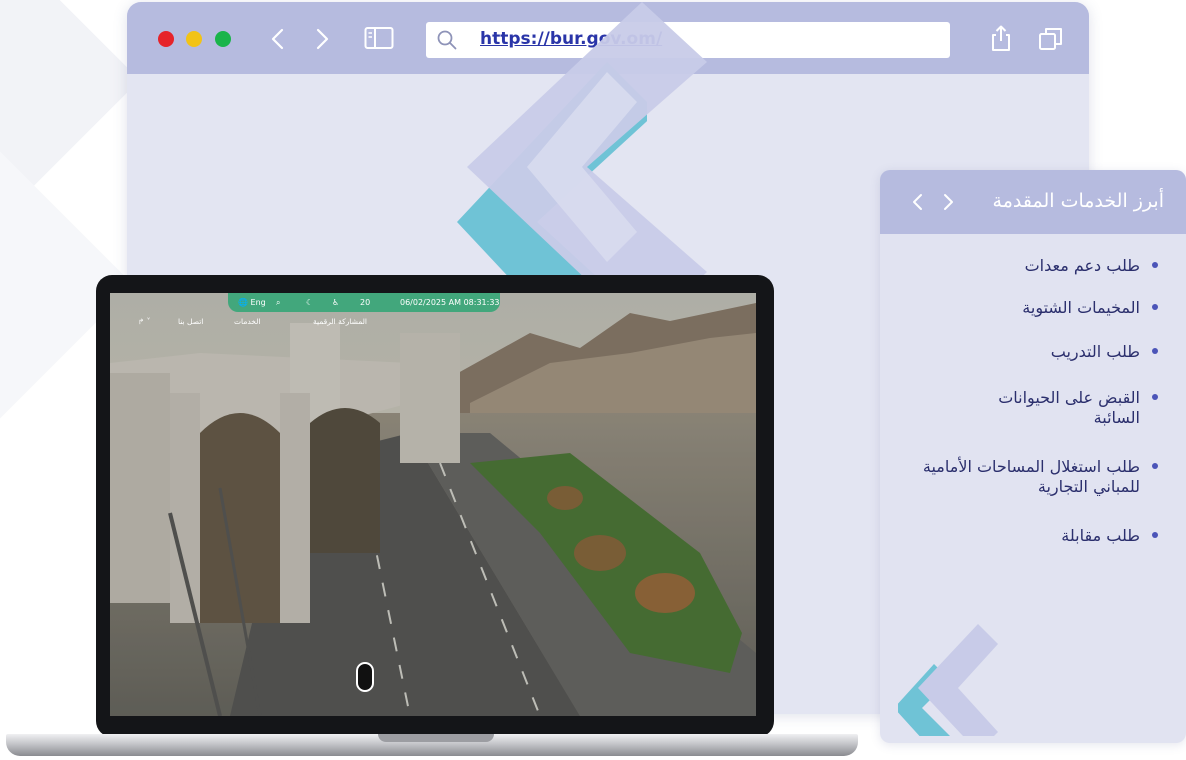  I want to click on list-item: طلب التدريب, so click(1023, 352).